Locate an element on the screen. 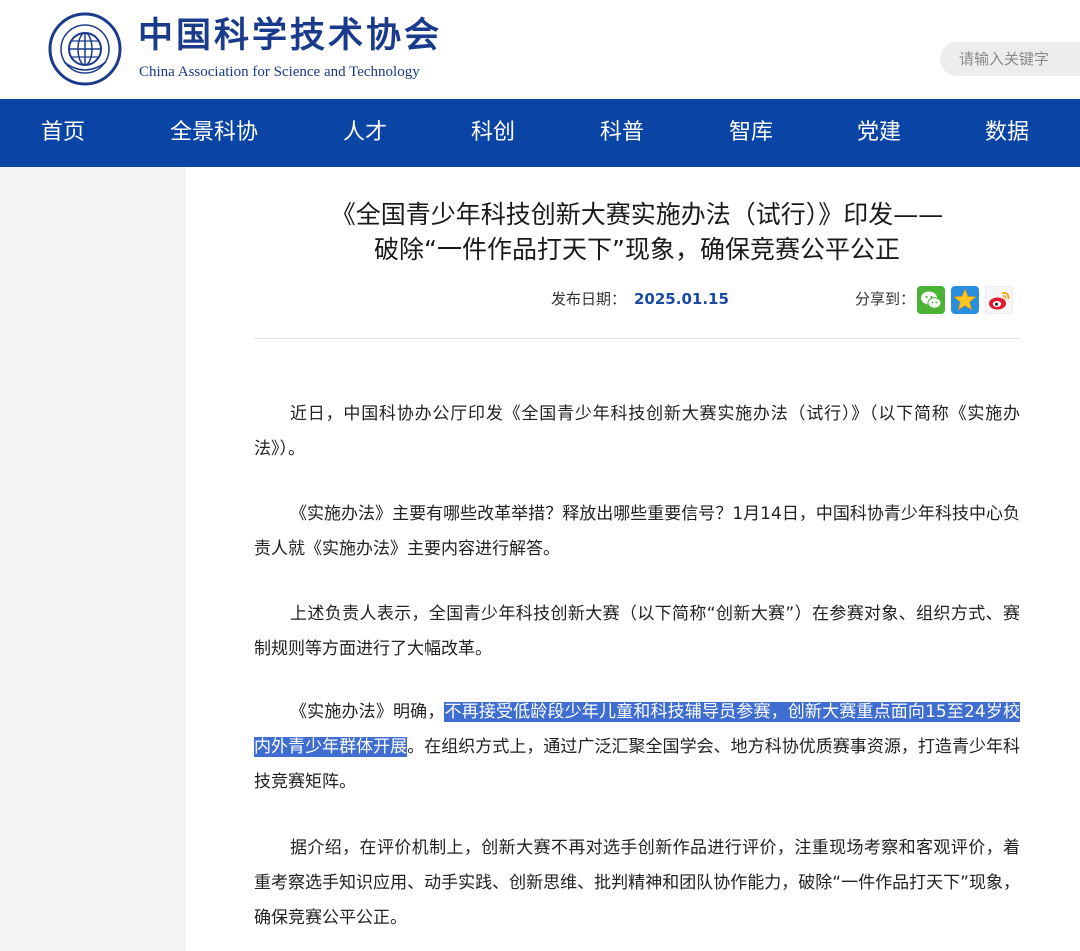 Image resolution: width=1080 pixels, height=951 pixels. paragraph-text: 《实施办法》明确， is located at coordinates (367, 712).